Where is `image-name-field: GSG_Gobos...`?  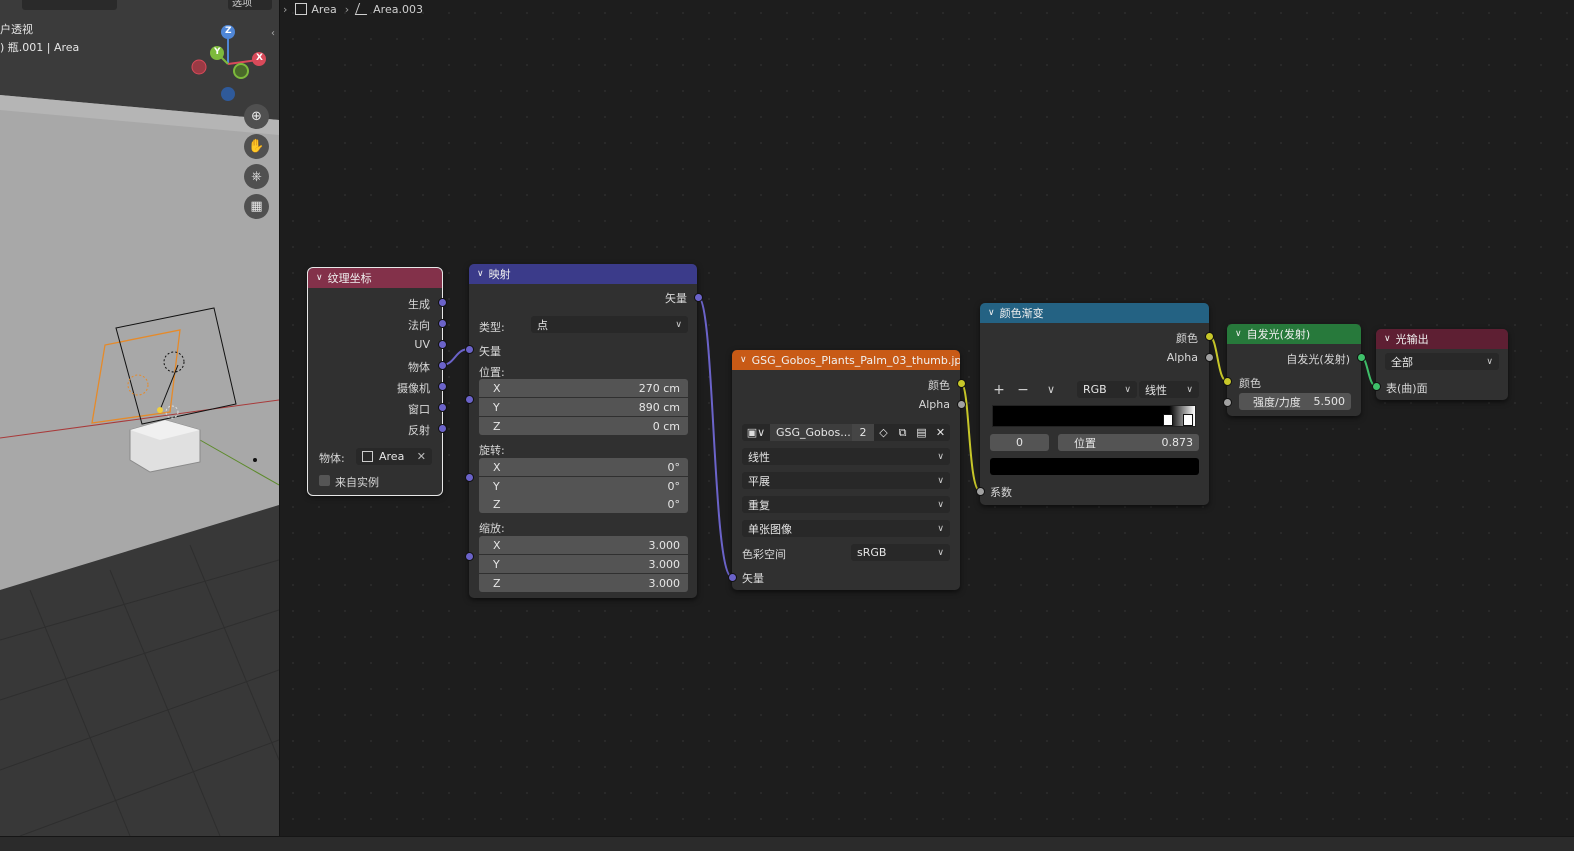 image-name-field: GSG_Gobos... is located at coordinates (811, 432).